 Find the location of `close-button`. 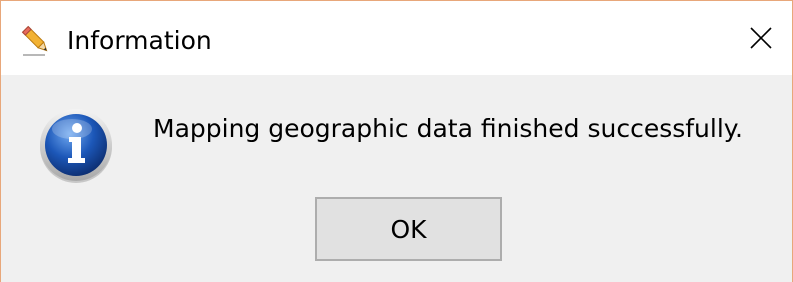

close-button is located at coordinates (761, 38).